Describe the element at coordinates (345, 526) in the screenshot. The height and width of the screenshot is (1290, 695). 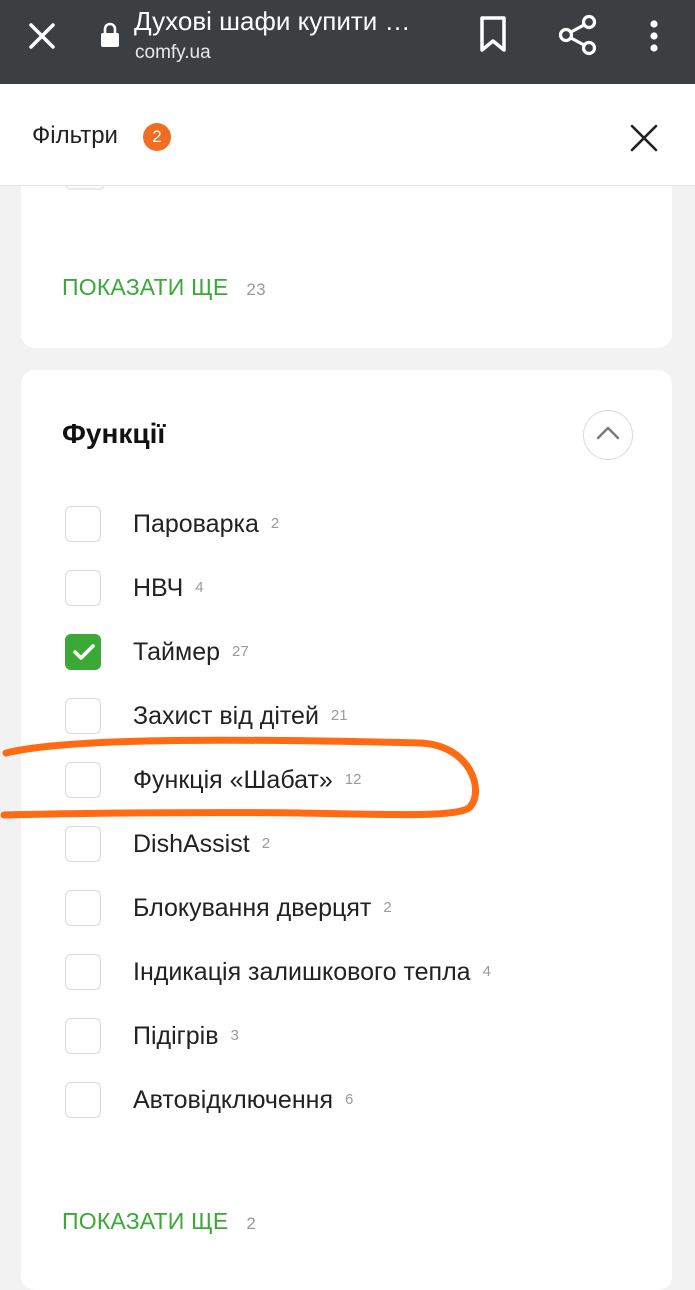
I see `filter-option-steamer: Пароварка 2` at that location.